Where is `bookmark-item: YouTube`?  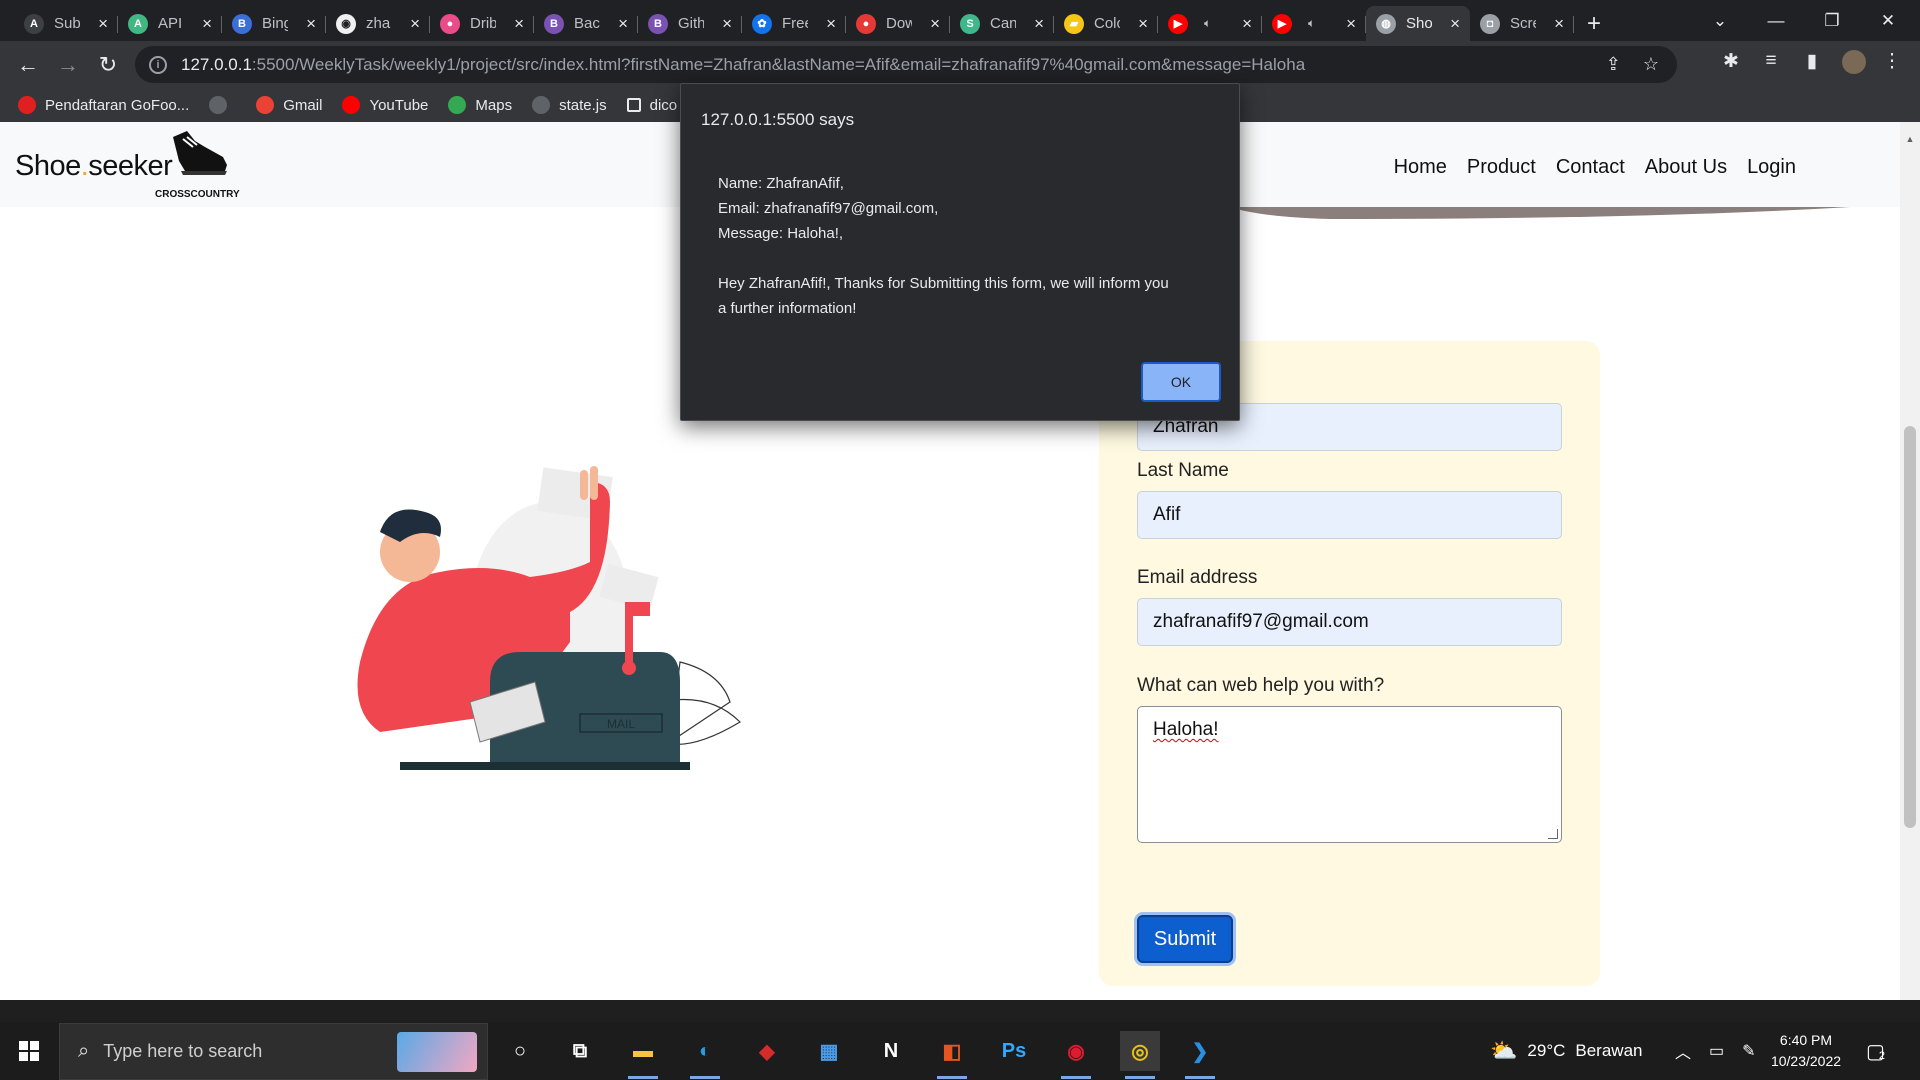 bookmark-item: YouTube is located at coordinates (385, 105).